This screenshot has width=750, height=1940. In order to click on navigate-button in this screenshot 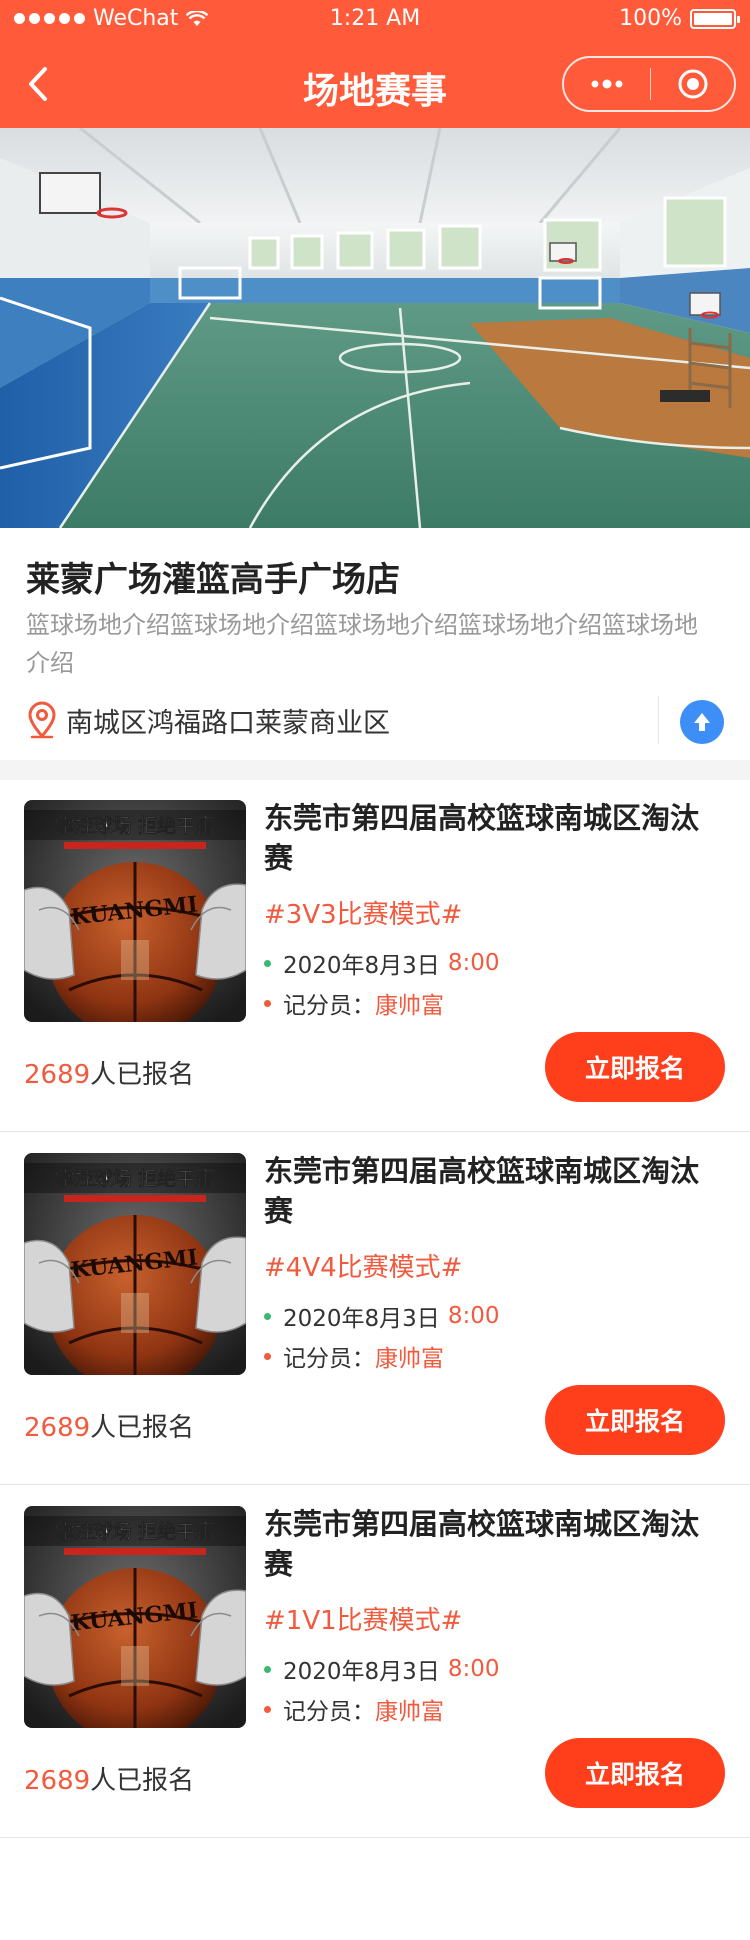, I will do `click(702, 722)`.